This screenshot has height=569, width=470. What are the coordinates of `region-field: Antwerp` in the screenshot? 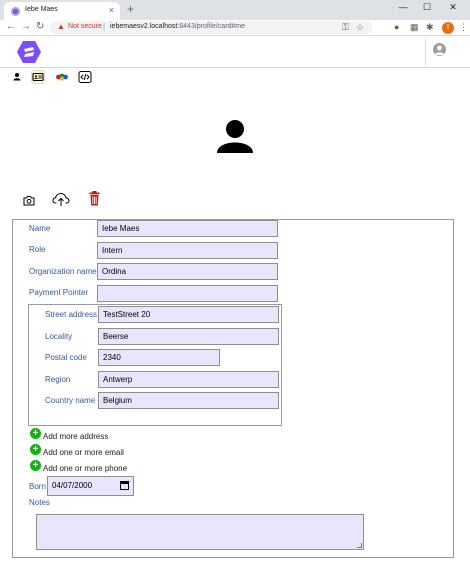 It's located at (188, 379).